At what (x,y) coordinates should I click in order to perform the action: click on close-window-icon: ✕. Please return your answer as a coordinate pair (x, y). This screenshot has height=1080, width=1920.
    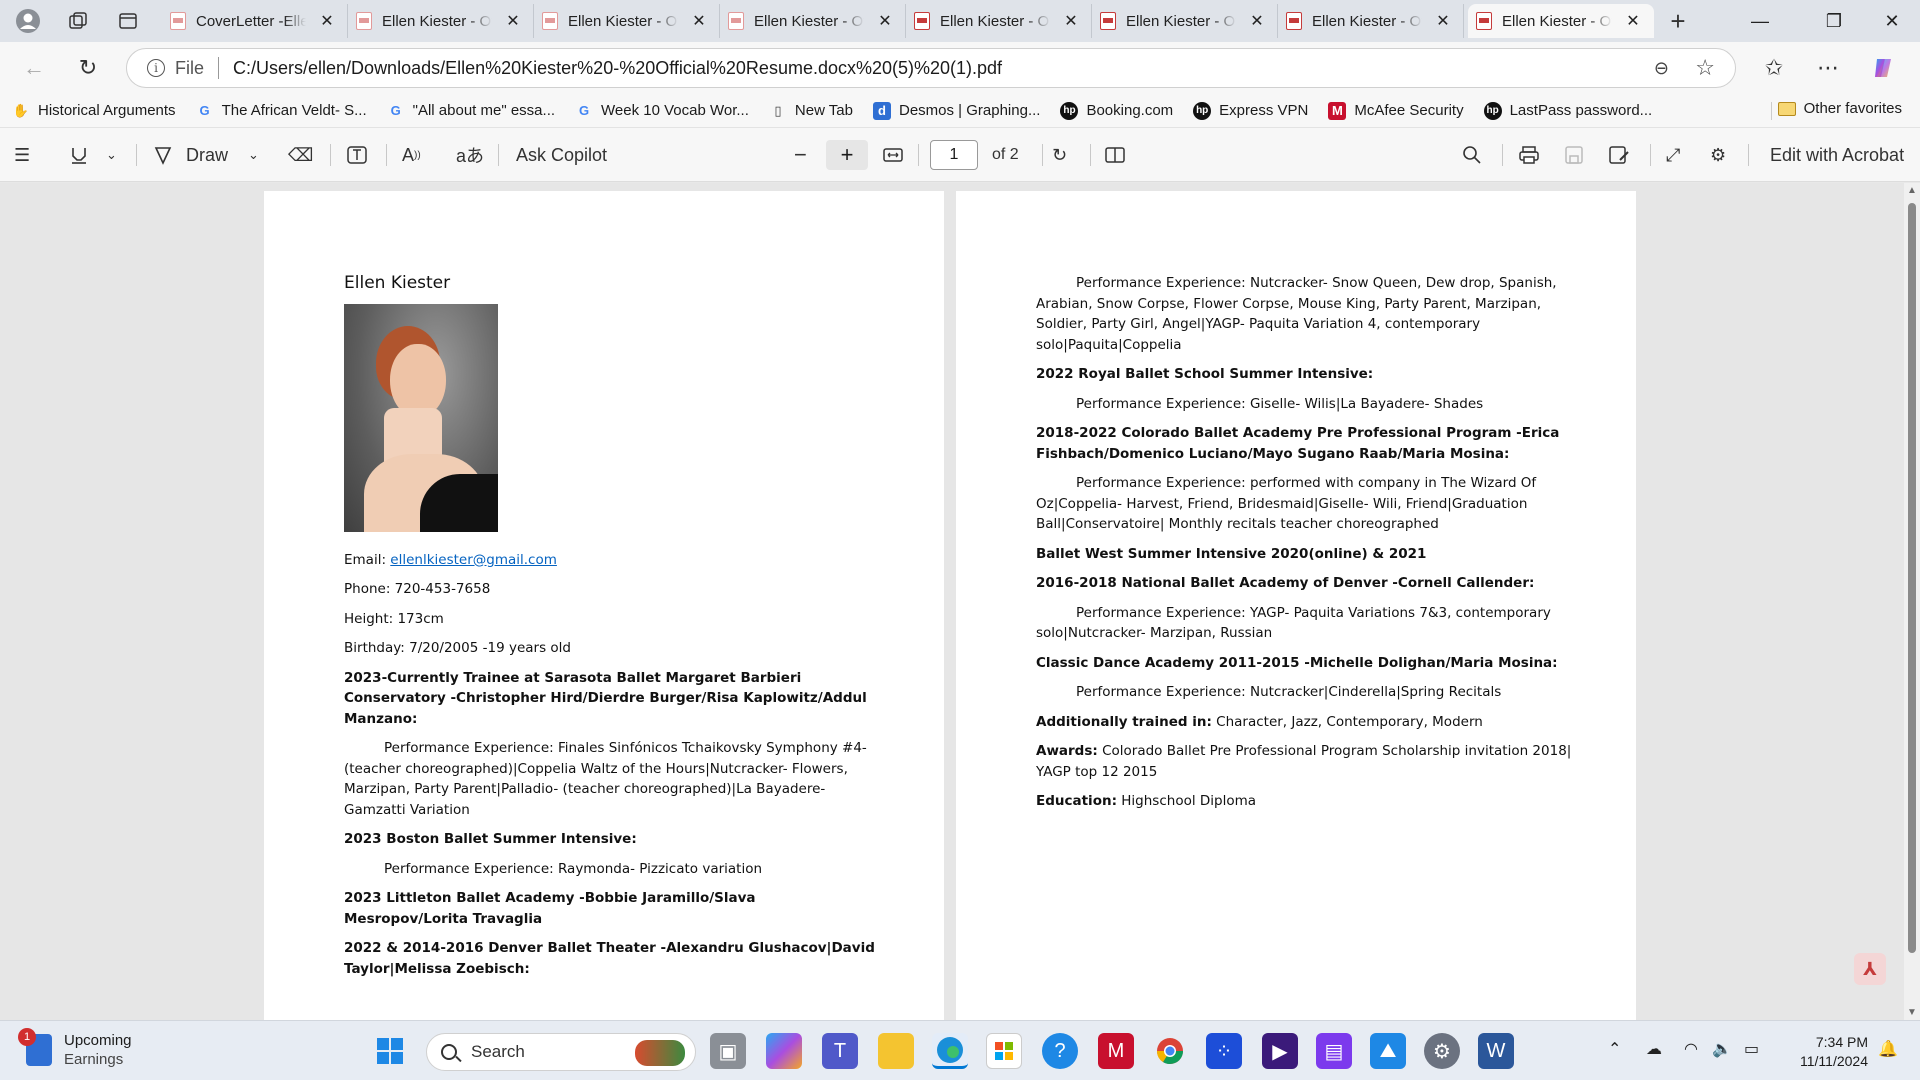
    Looking at the image, I should click on (1891, 21).